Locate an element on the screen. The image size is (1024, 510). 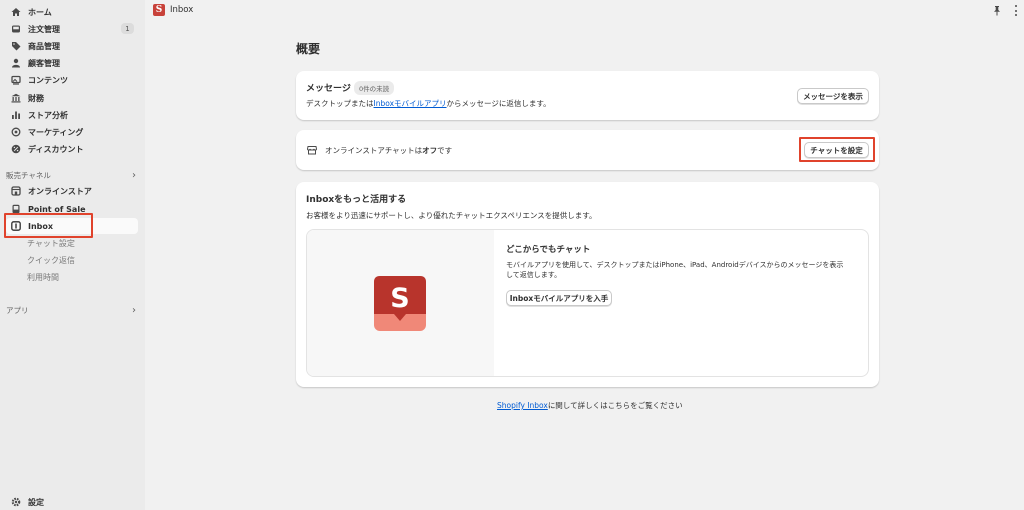
sidebar-item-home: ホーム is located at coordinates (72, 12).